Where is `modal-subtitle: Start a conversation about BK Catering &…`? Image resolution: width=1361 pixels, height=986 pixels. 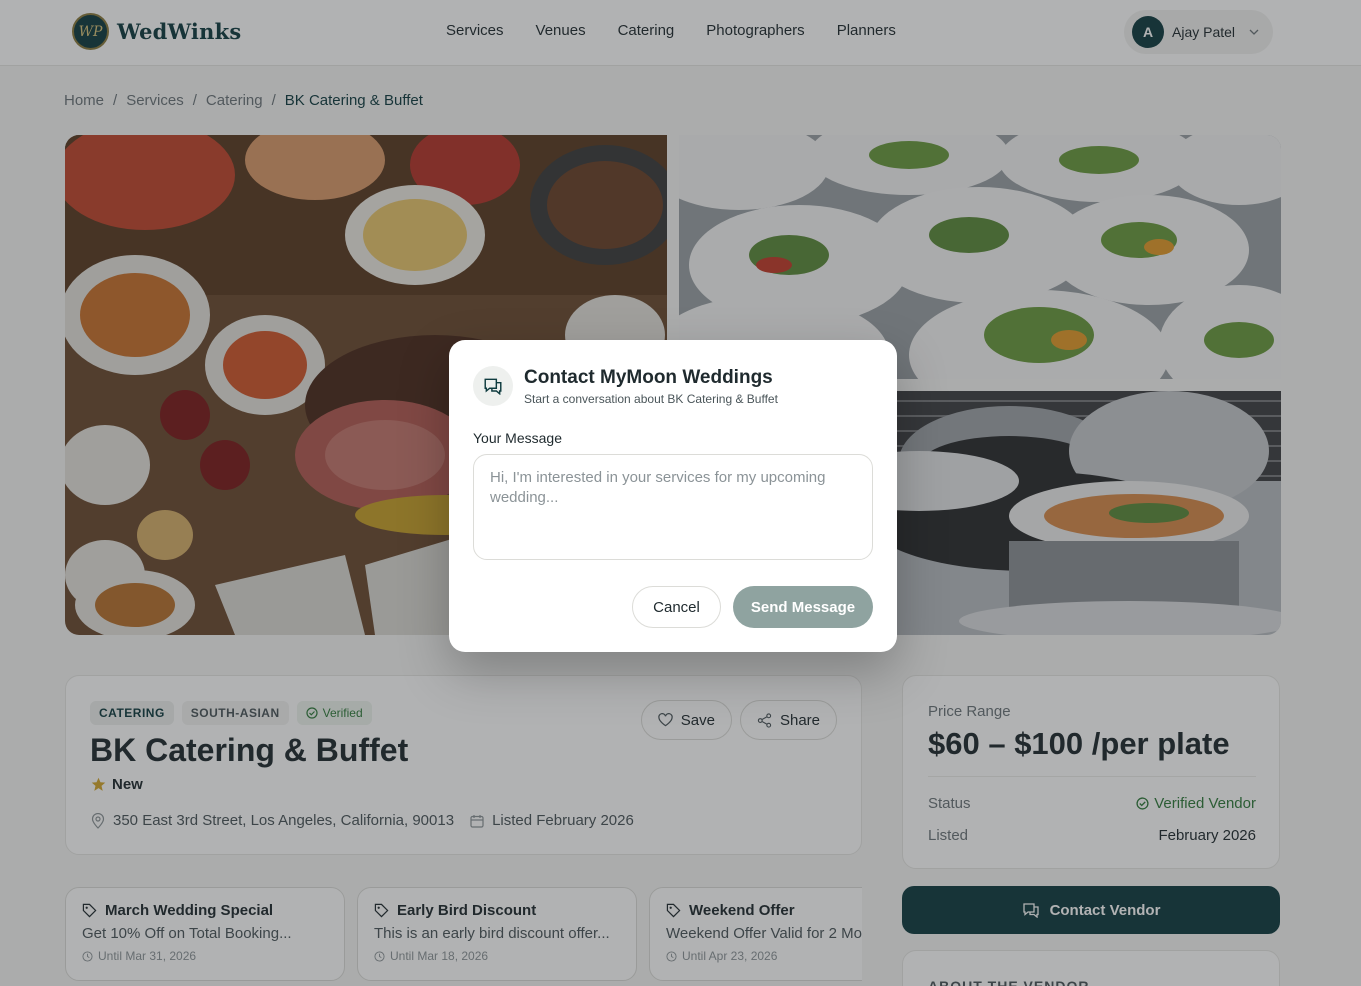
modal-subtitle: Start a conversation about BK Catering &… is located at coordinates (651, 399).